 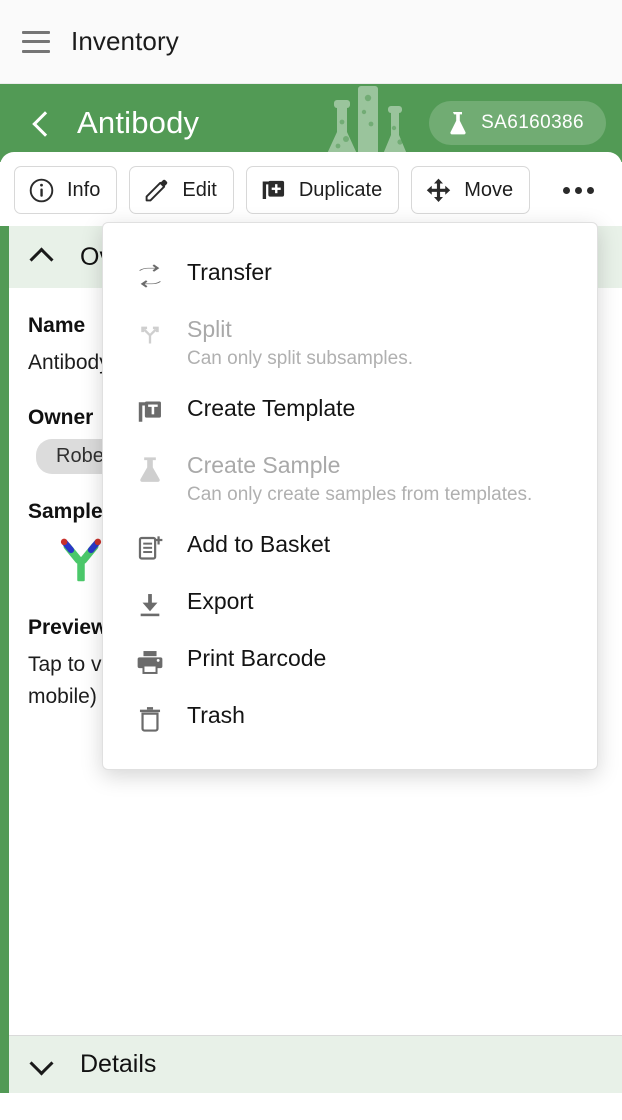 What do you see at coordinates (84, 189) in the screenshot?
I see `info-button-label: Info` at bounding box center [84, 189].